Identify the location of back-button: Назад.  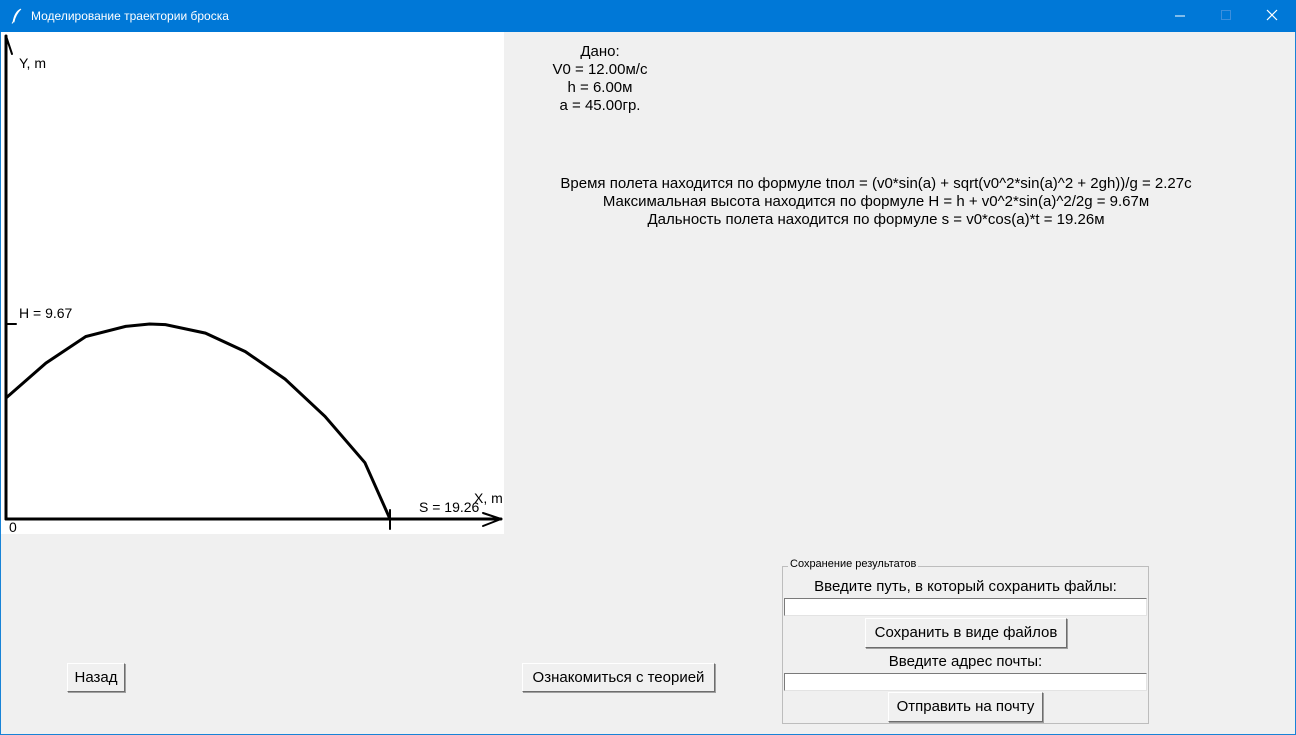
(96, 677).